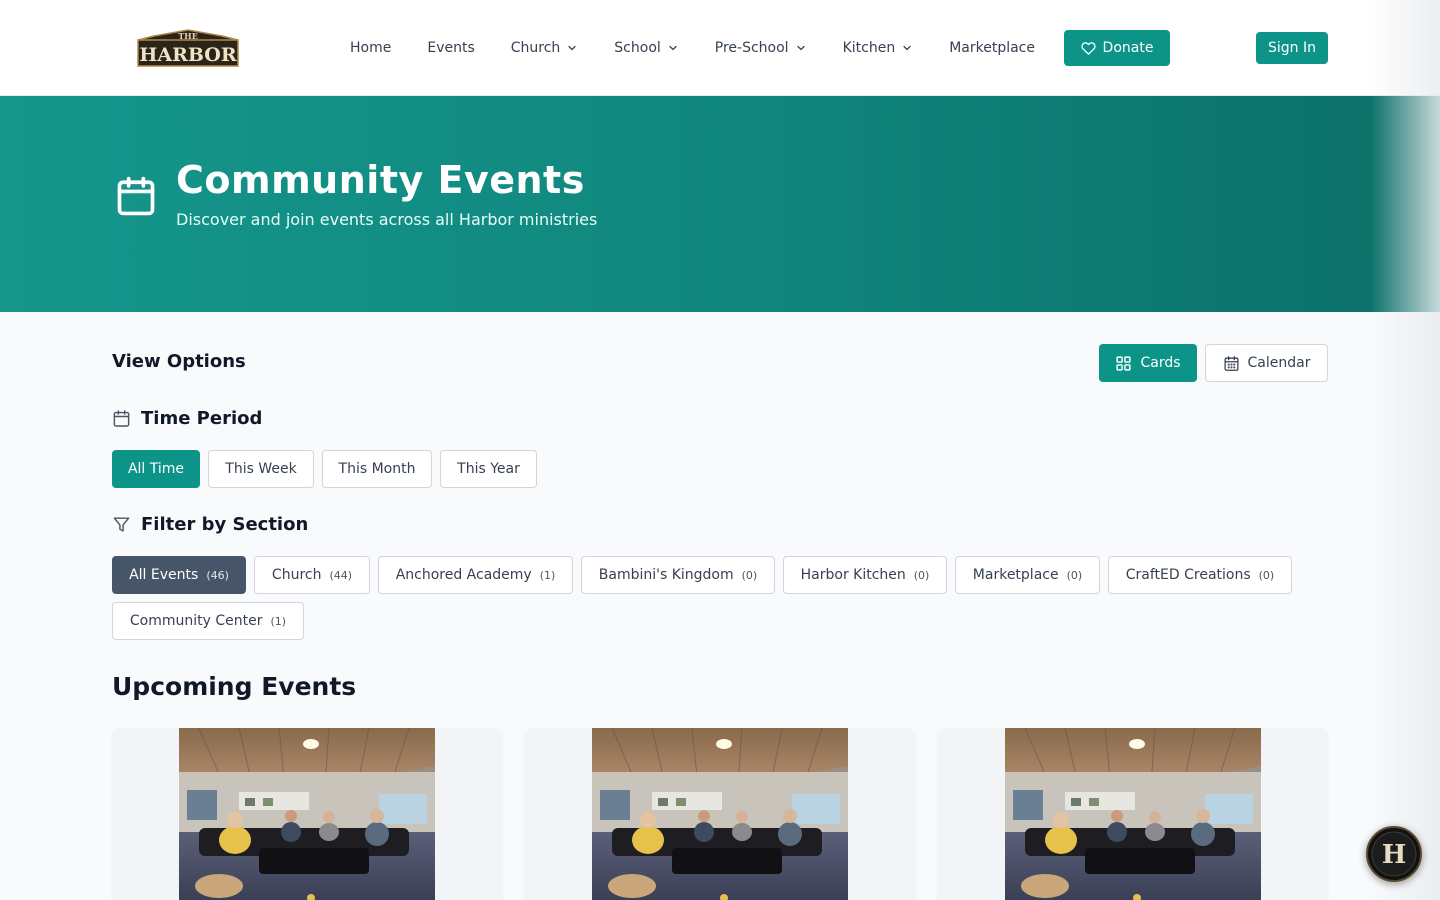 The height and width of the screenshot is (900, 1440). I want to click on grid-icon, so click(1124, 363).